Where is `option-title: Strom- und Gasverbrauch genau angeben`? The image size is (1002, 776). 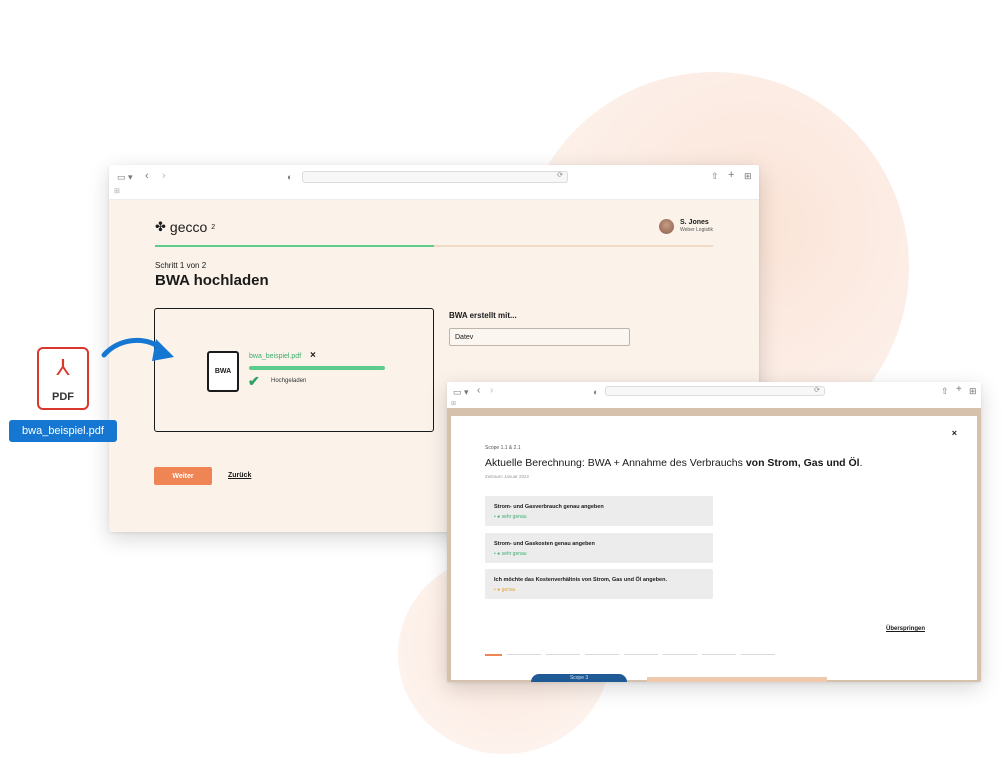 option-title: Strom- und Gasverbrauch genau angeben is located at coordinates (549, 507).